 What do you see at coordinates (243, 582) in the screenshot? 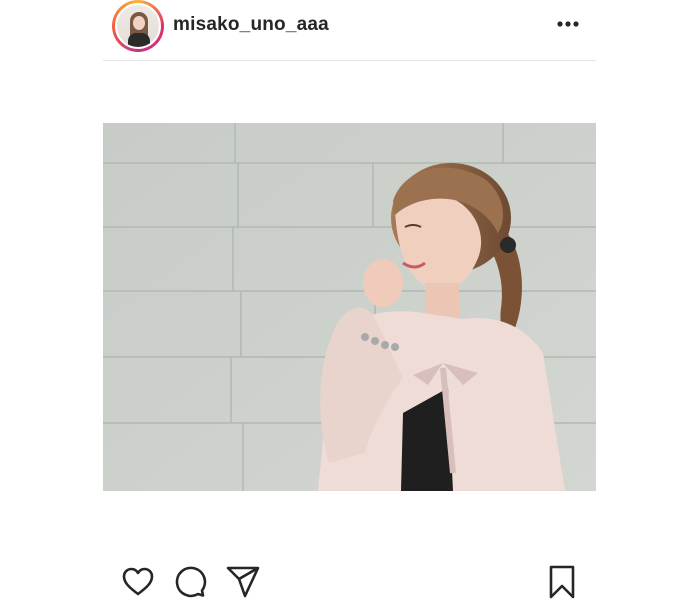
I see `paper-plane-icon` at bounding box center [243, 582].